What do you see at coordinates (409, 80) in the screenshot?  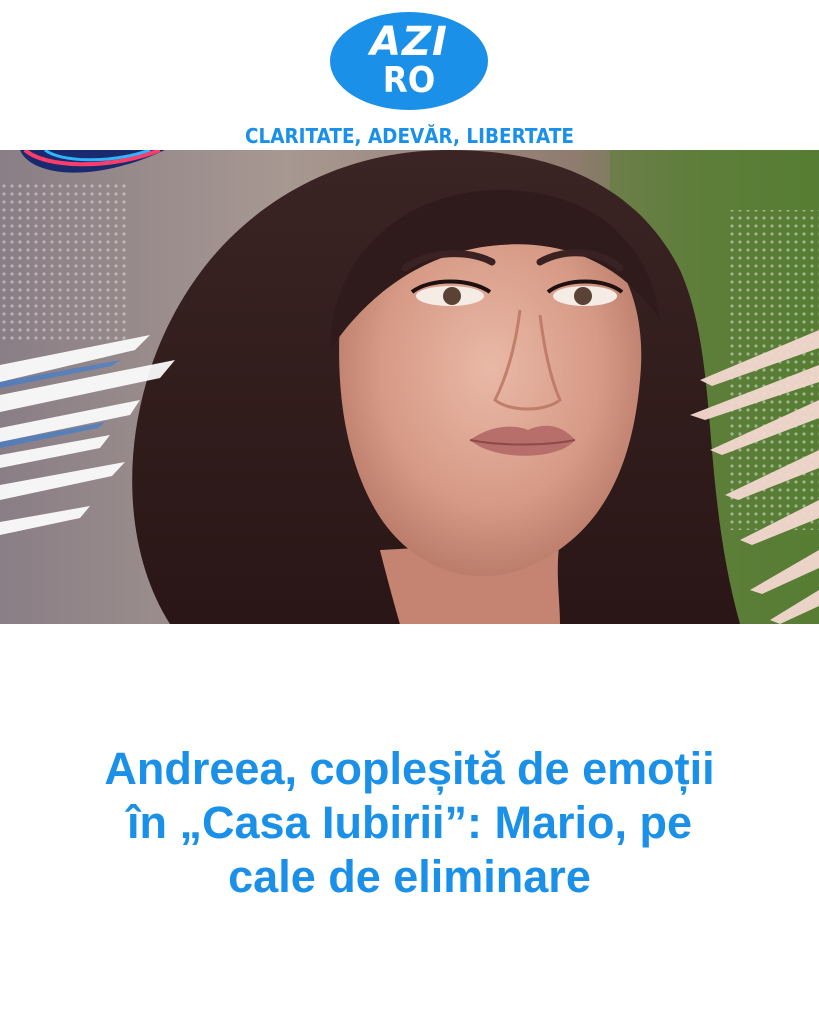 I see `logo-text-ro: RO` at bounding box center [409, 80].